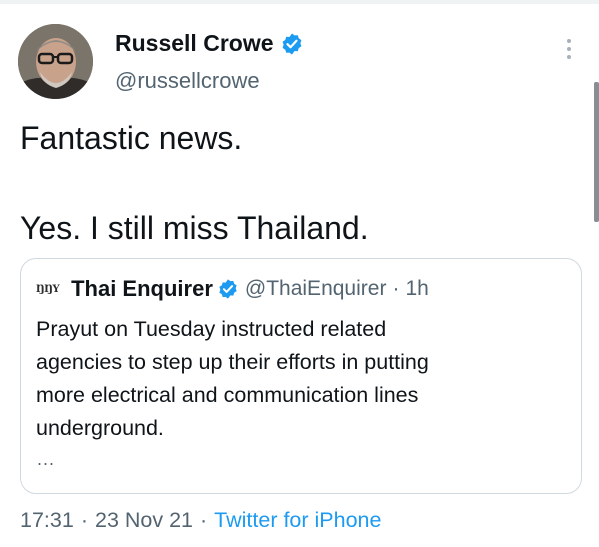 The image size is (599, 547). I want to click on author-name-text: Russell Crowe, so click(194, 43).